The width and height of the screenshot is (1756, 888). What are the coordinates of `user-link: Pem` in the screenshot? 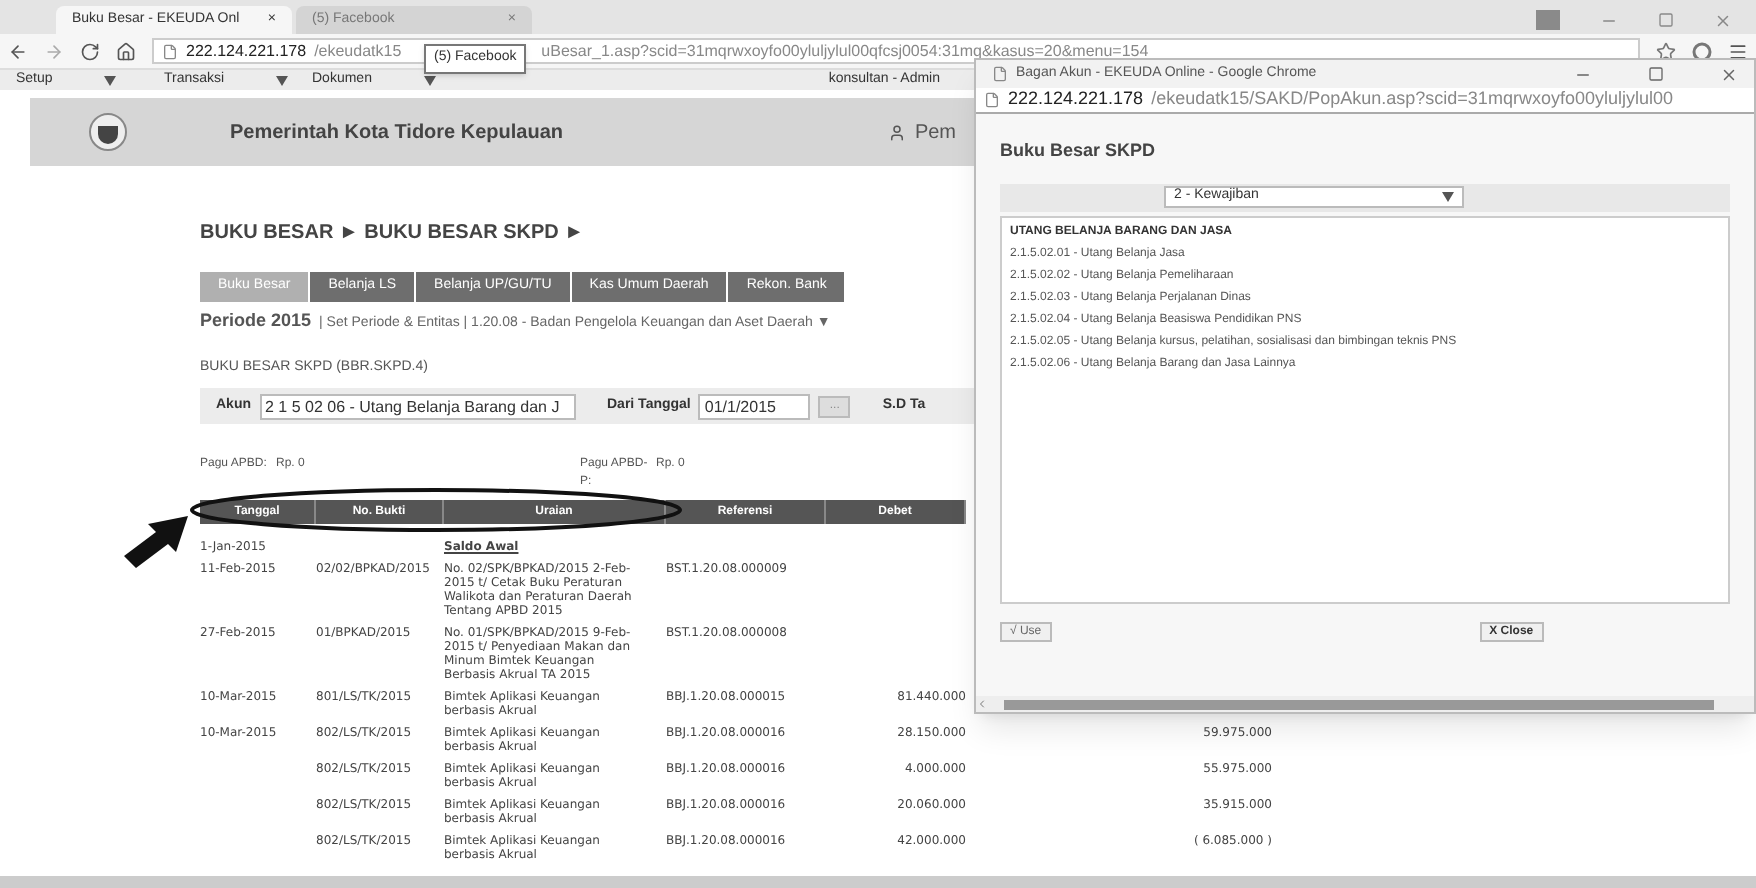 It's located at (935, 132).